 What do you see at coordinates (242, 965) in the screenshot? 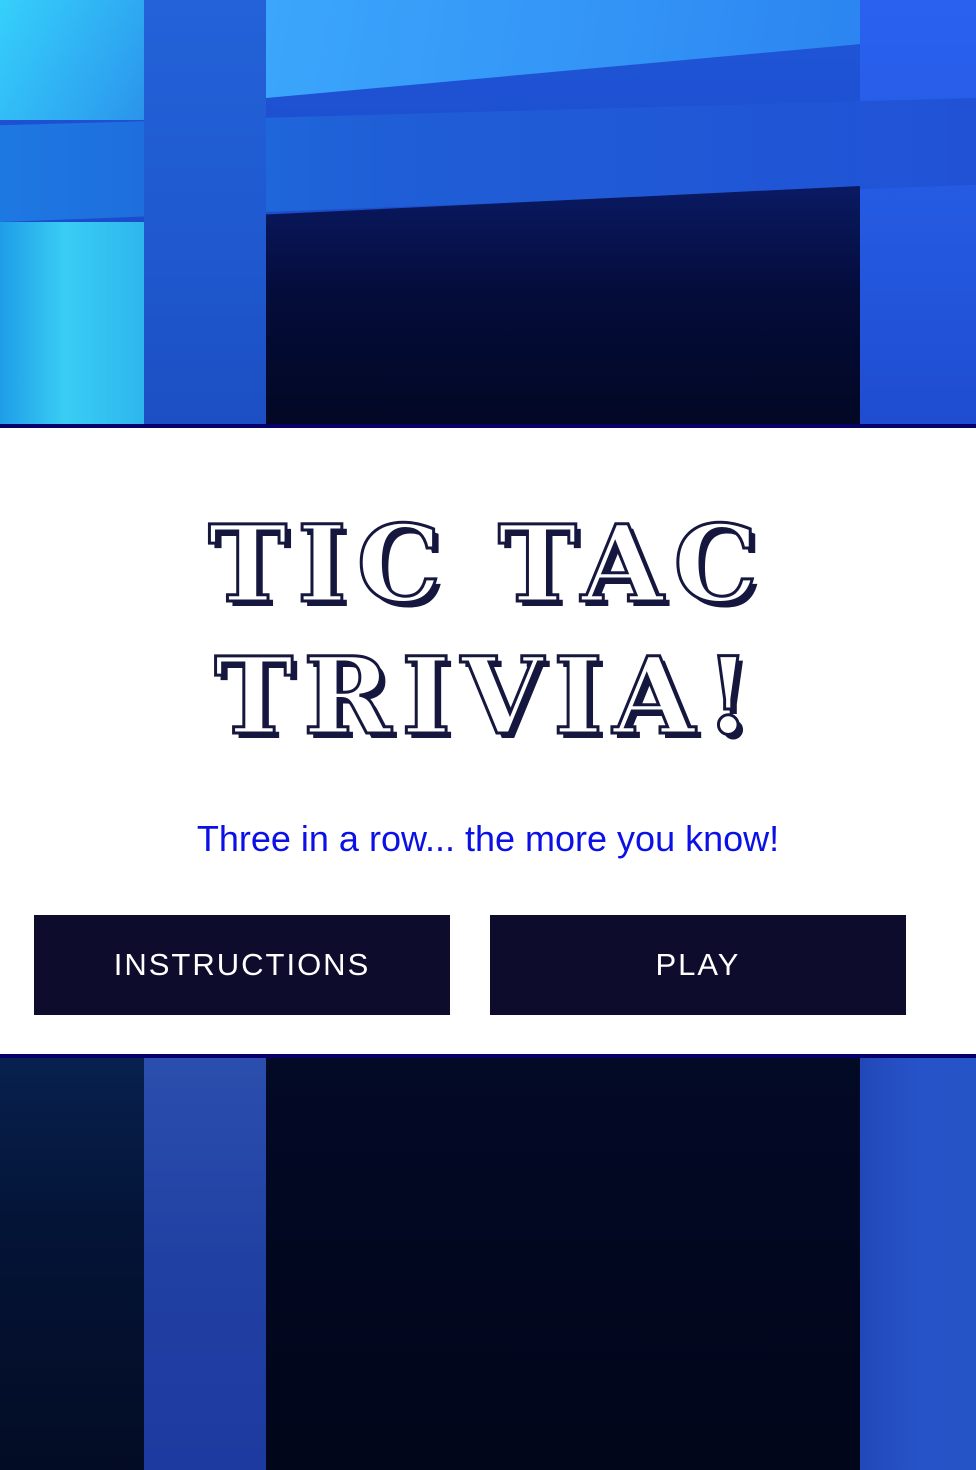
I see `instructions-button: INSTRUCTIONS` at bounding box center [242, 965].